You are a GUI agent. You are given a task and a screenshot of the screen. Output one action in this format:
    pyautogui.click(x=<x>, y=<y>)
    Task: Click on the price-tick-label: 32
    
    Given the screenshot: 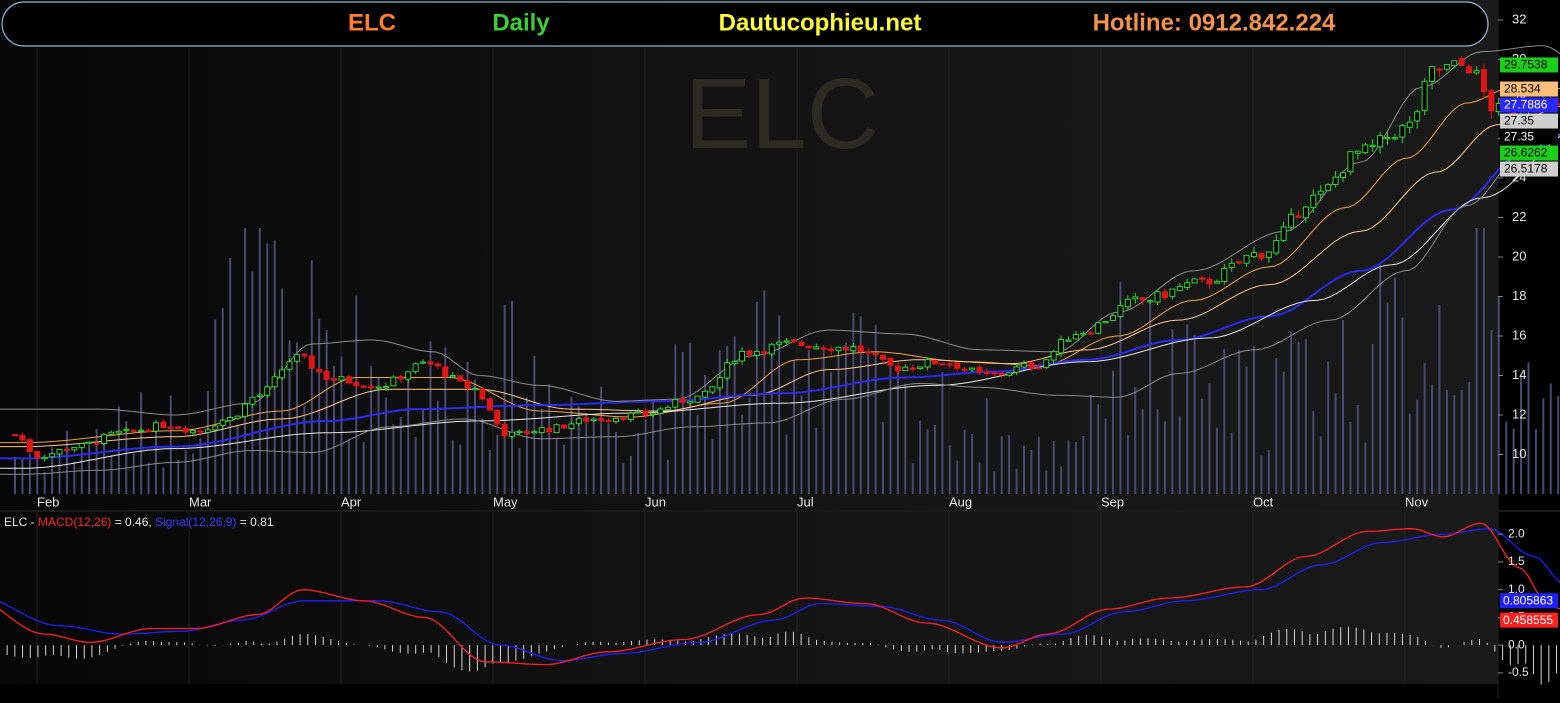 What is the action you would take?
    pyautogui.click(x=1519, y=18)
    